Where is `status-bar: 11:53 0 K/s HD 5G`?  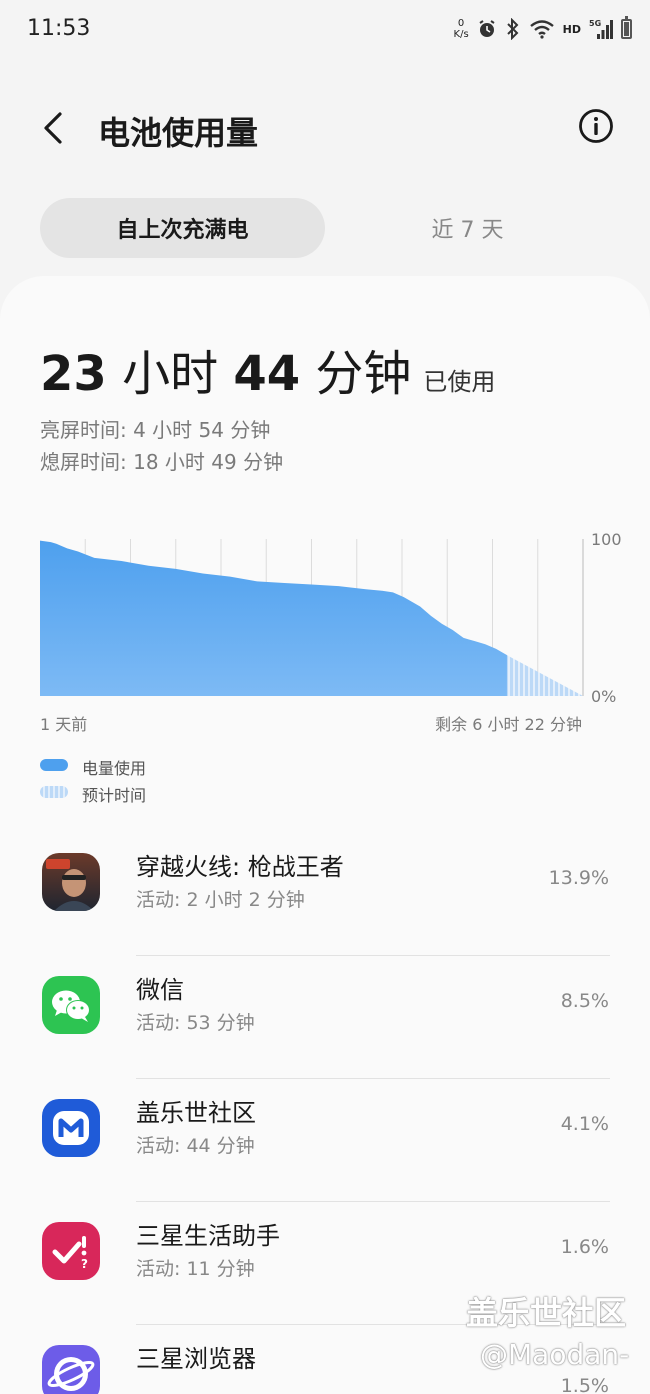 status-bar: 11:53 0 K/s HD 5G is located at coordinates (325, 30).